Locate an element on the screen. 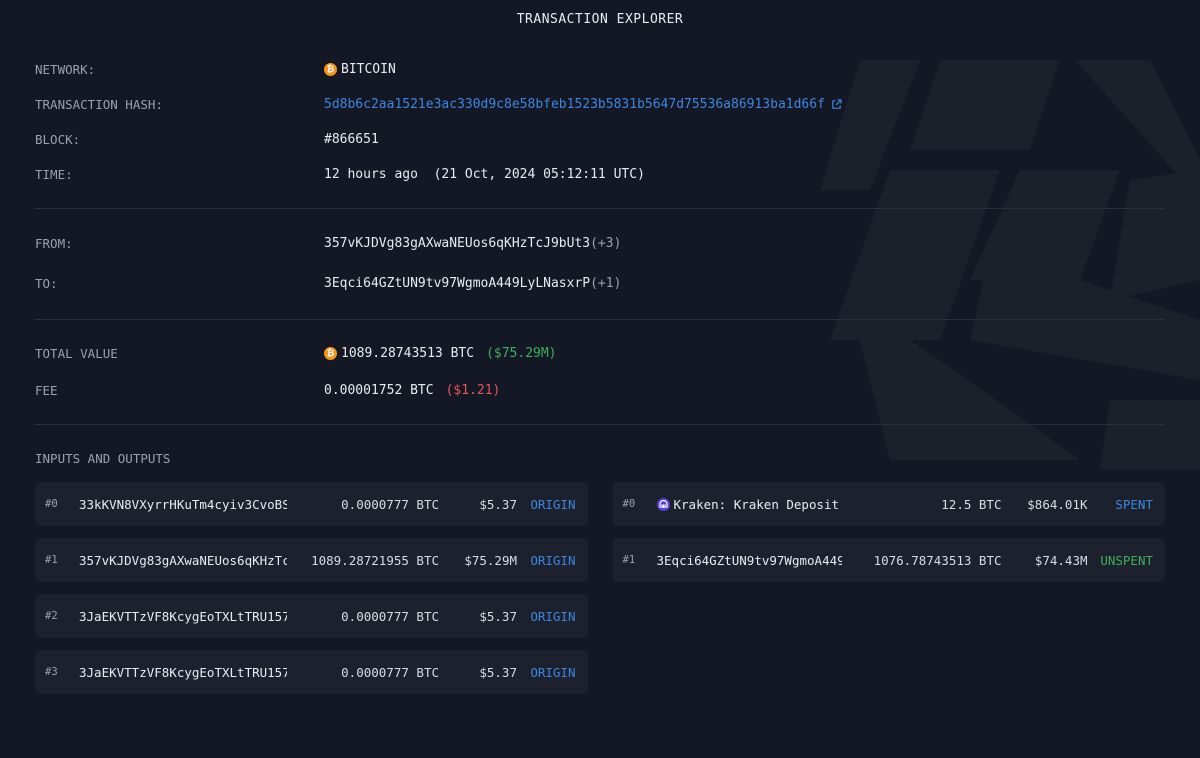  output-usd: $864.01K is located at coordinates (1057, 504).